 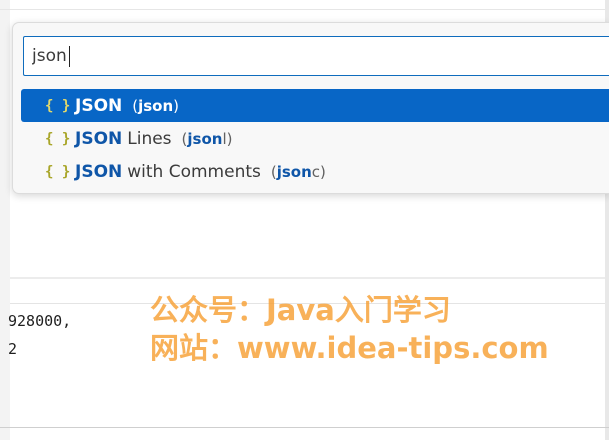 What do you see at coordinates (69, 56) in the screenshot?
I see `text-caret` at bounding box center [69, 56].